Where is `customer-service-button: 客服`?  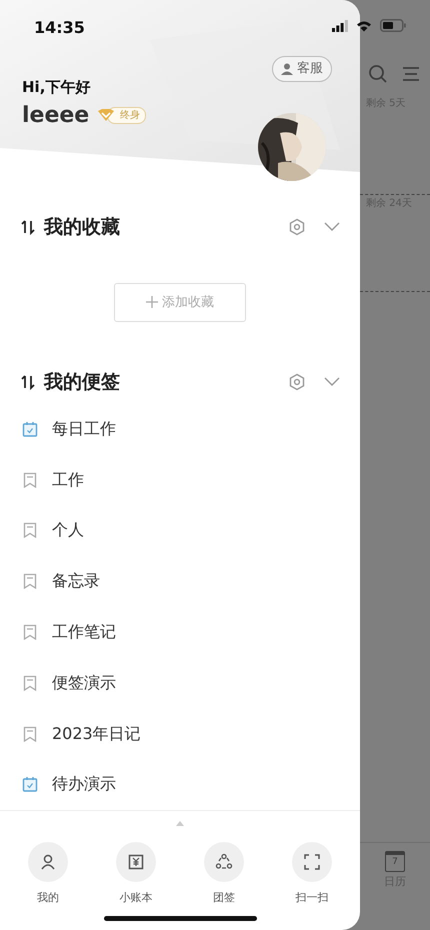 customer-service-button: 客服 is located at coordinates (302, 69).